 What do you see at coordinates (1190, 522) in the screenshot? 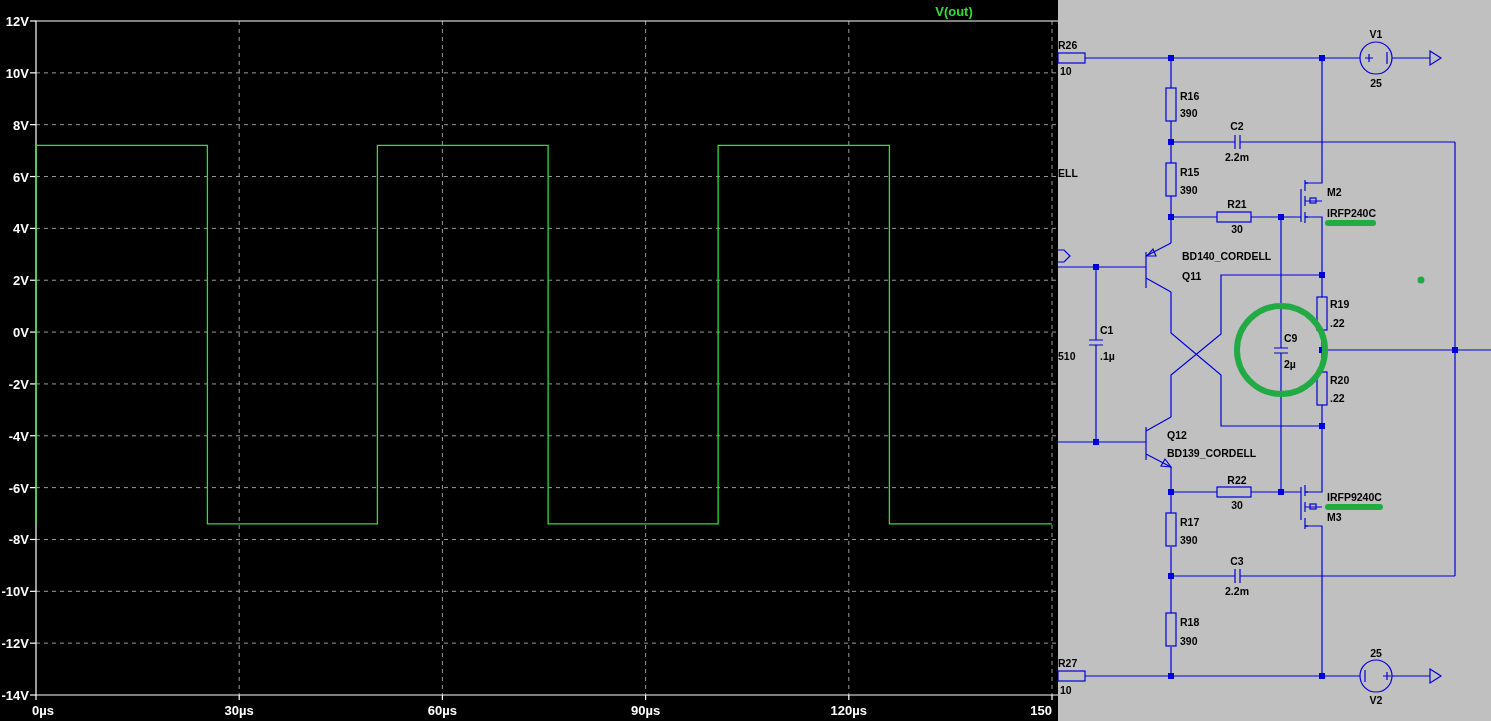
I see `component-label: R17` at bounding box center [1190, 522].